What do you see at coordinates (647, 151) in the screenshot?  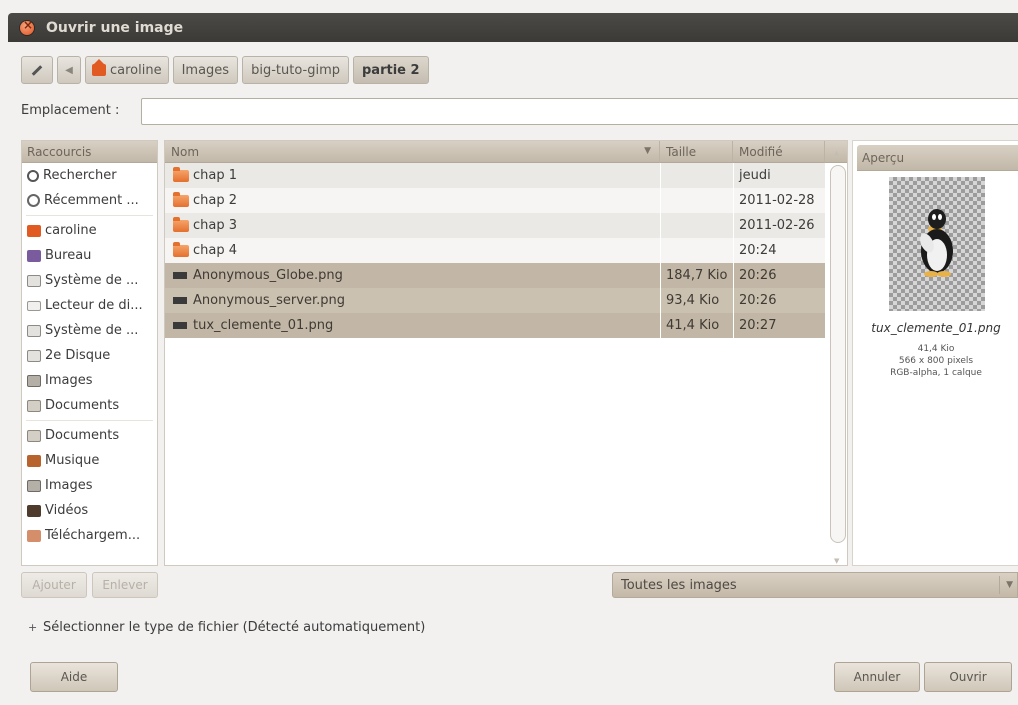 I see `sort-descending-icon: ▼` at bounding box center [647, 151].